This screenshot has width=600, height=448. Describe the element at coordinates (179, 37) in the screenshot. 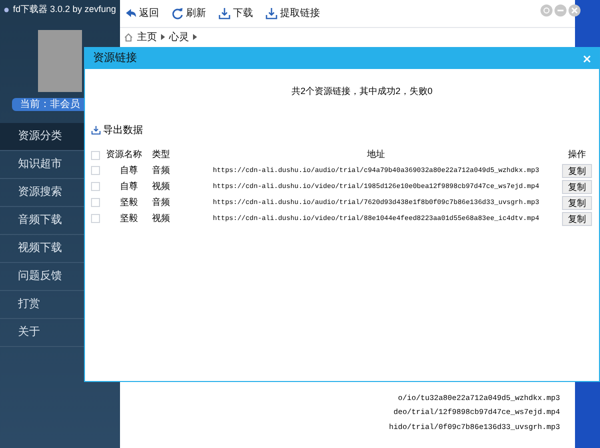

I see `breadcrumb-item: 心灵` at that location.